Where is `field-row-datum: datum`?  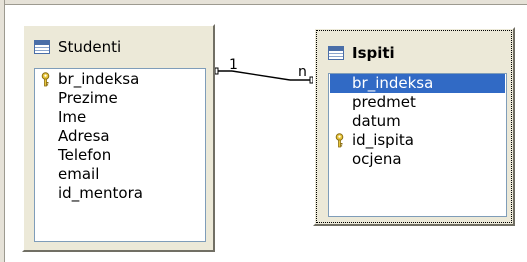
field-row-datum: datum is located at coordinates (417, 121).